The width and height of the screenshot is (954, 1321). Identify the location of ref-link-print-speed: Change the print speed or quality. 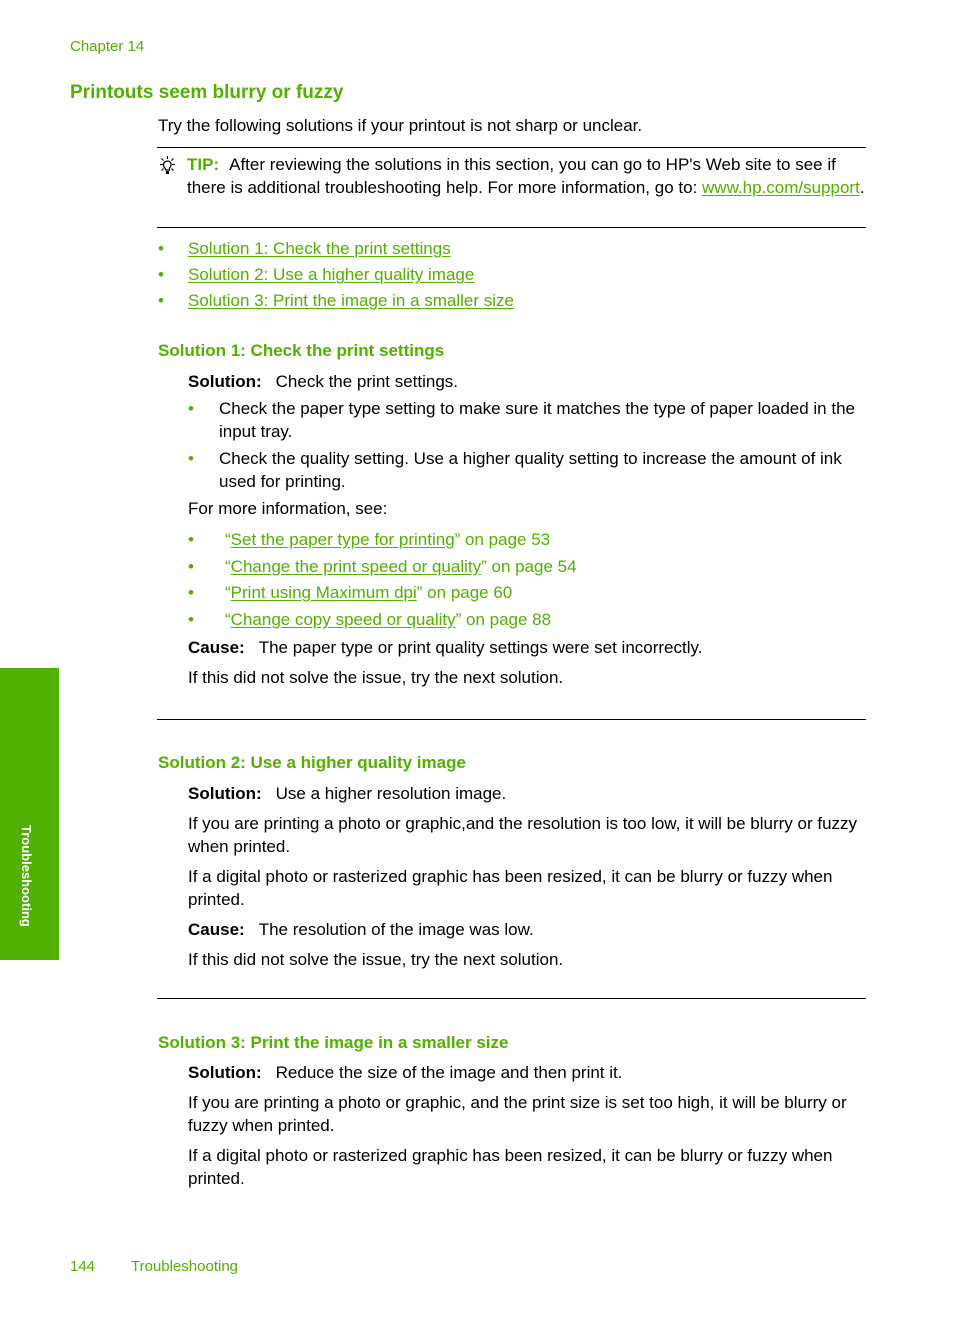
(356, 566).